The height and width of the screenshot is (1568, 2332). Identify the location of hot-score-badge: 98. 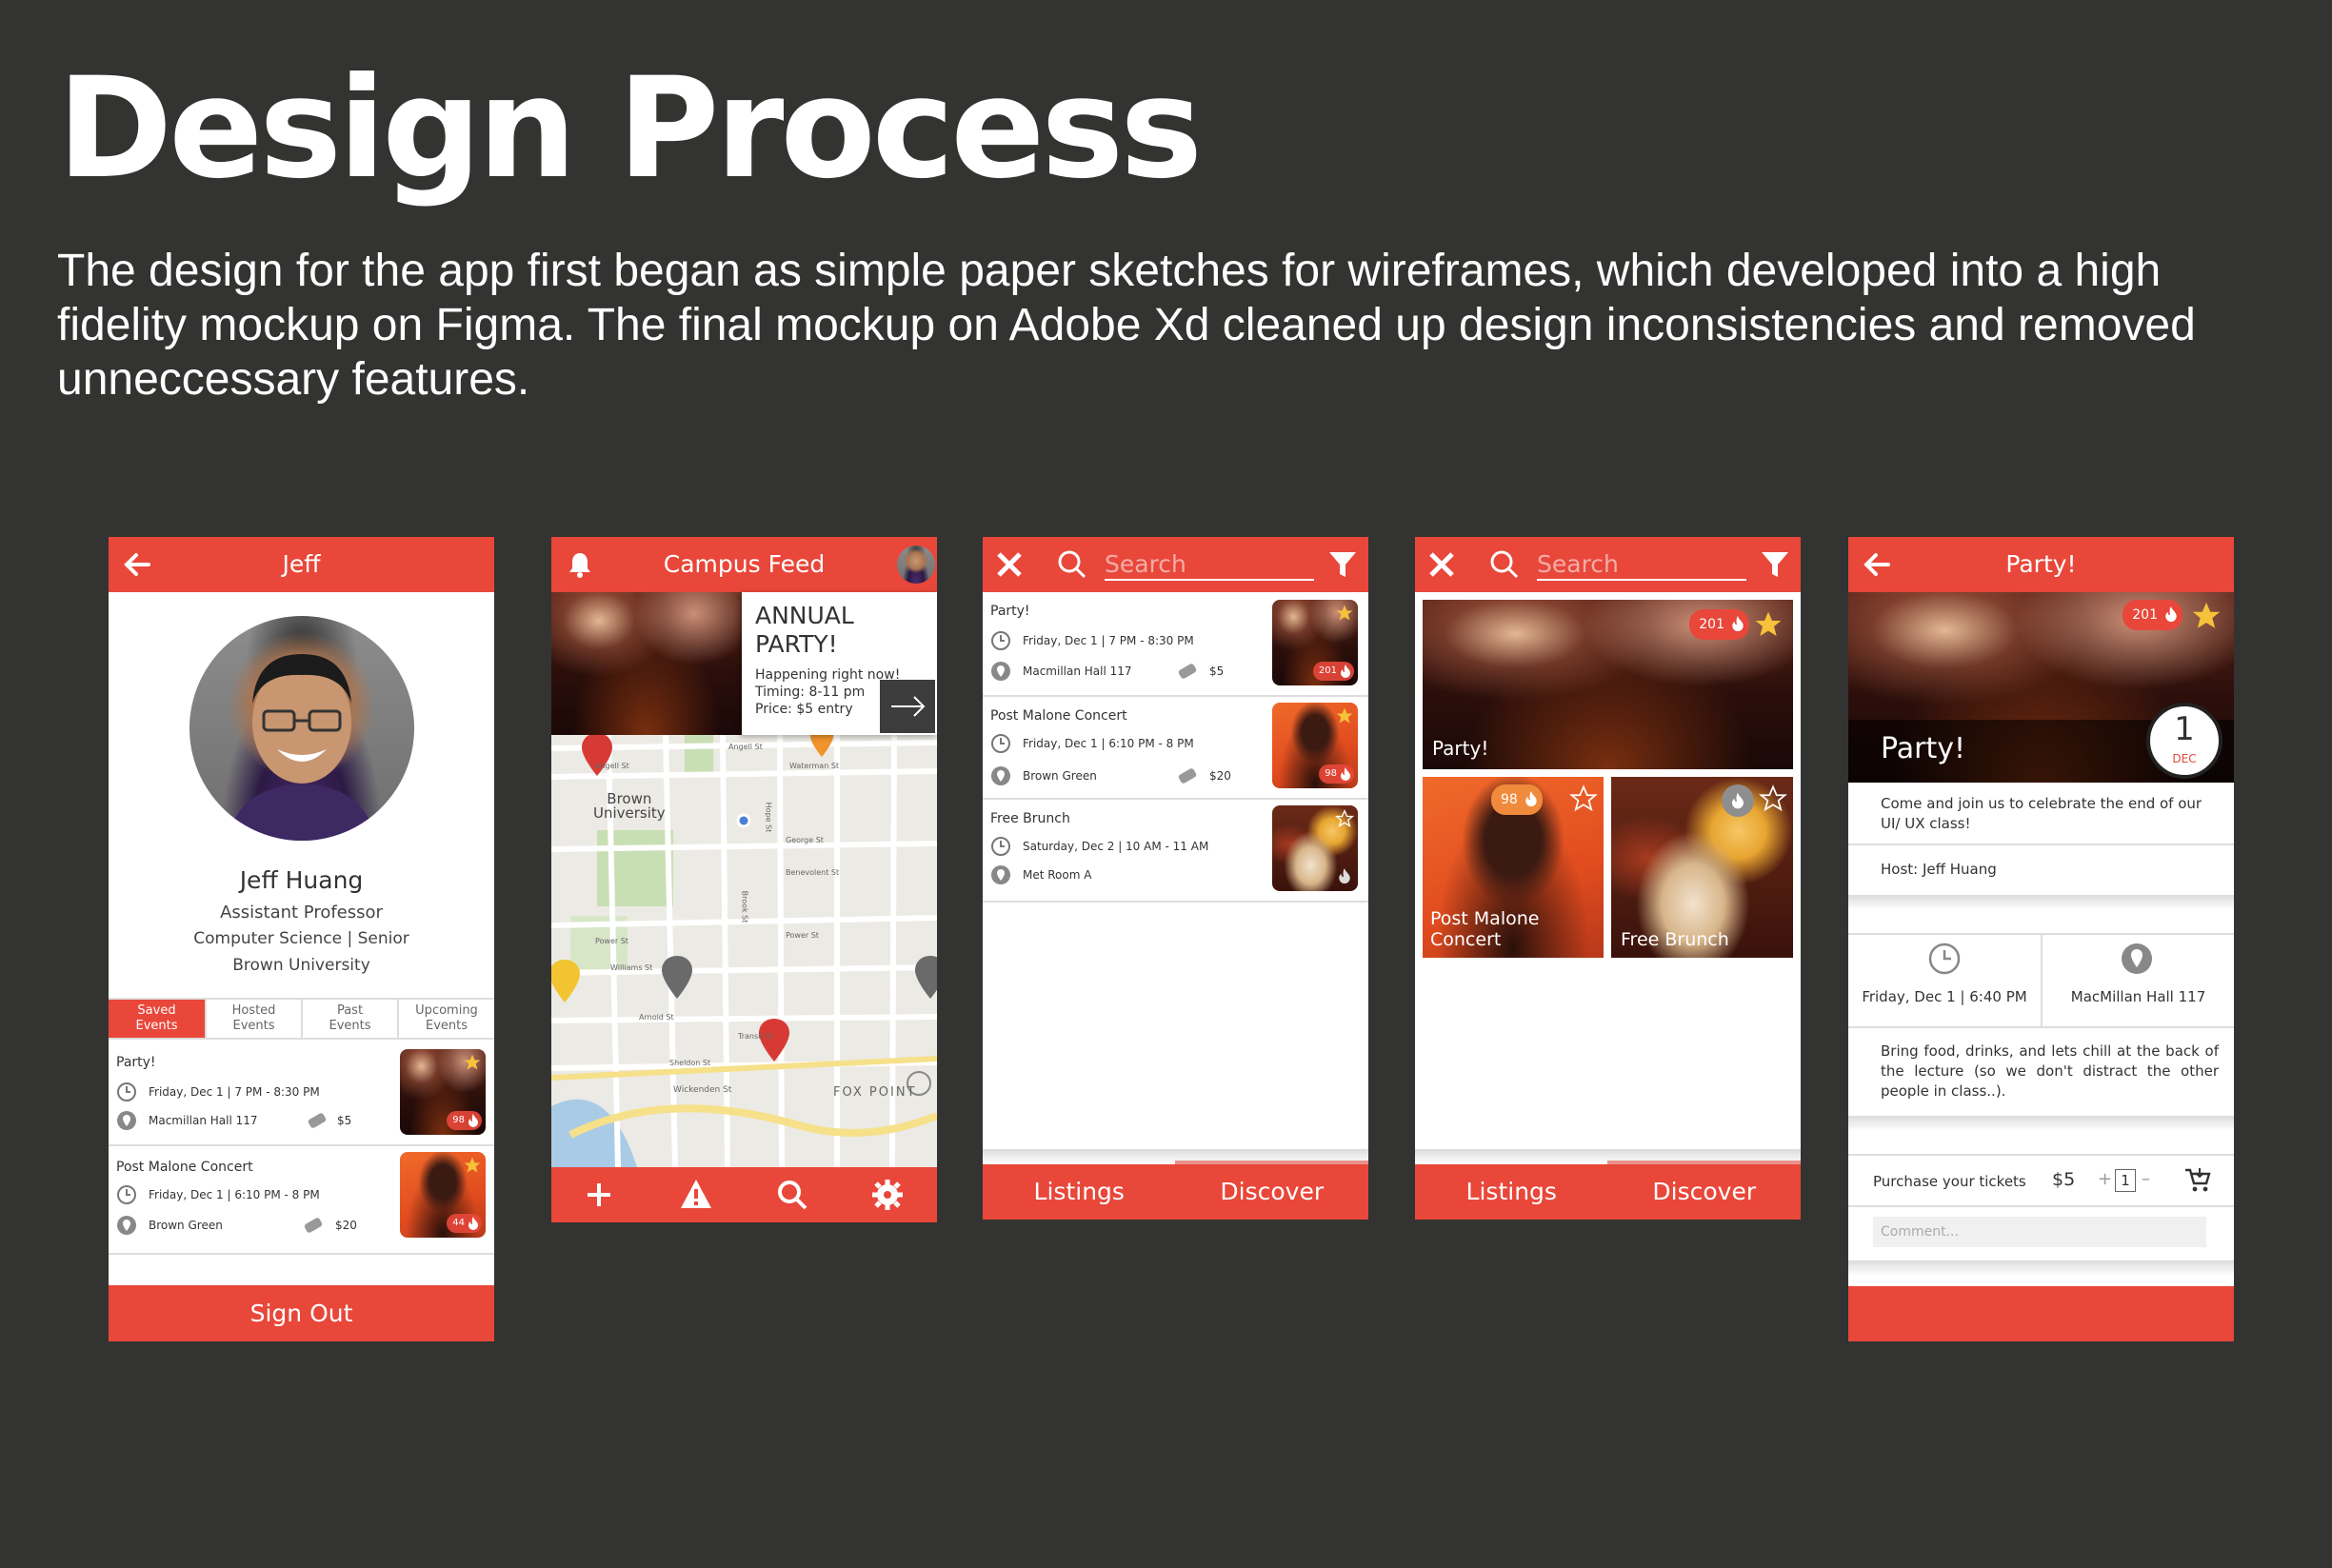
(1336, 774).